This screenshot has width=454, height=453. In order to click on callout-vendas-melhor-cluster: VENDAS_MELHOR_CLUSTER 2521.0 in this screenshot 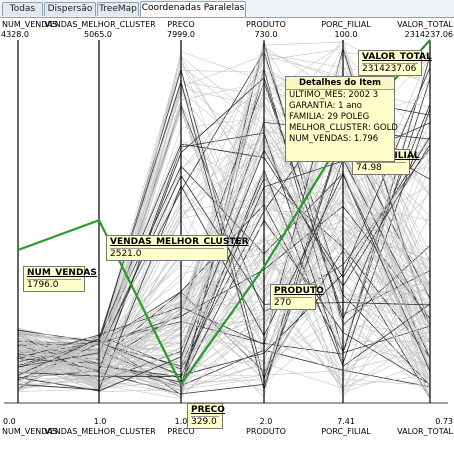, I will do `click(177, 248)`.